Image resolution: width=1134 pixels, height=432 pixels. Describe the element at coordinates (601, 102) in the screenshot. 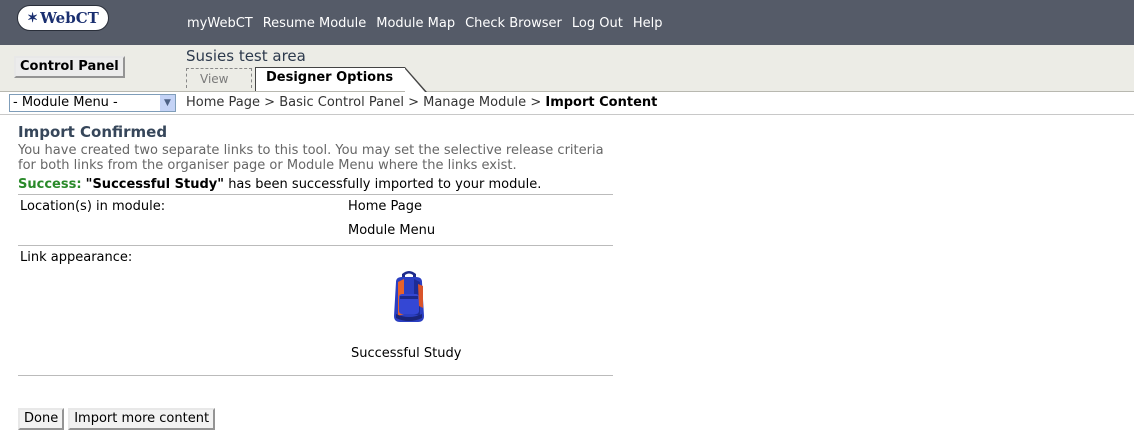

I see `crumb-current: Import Content` at that location.